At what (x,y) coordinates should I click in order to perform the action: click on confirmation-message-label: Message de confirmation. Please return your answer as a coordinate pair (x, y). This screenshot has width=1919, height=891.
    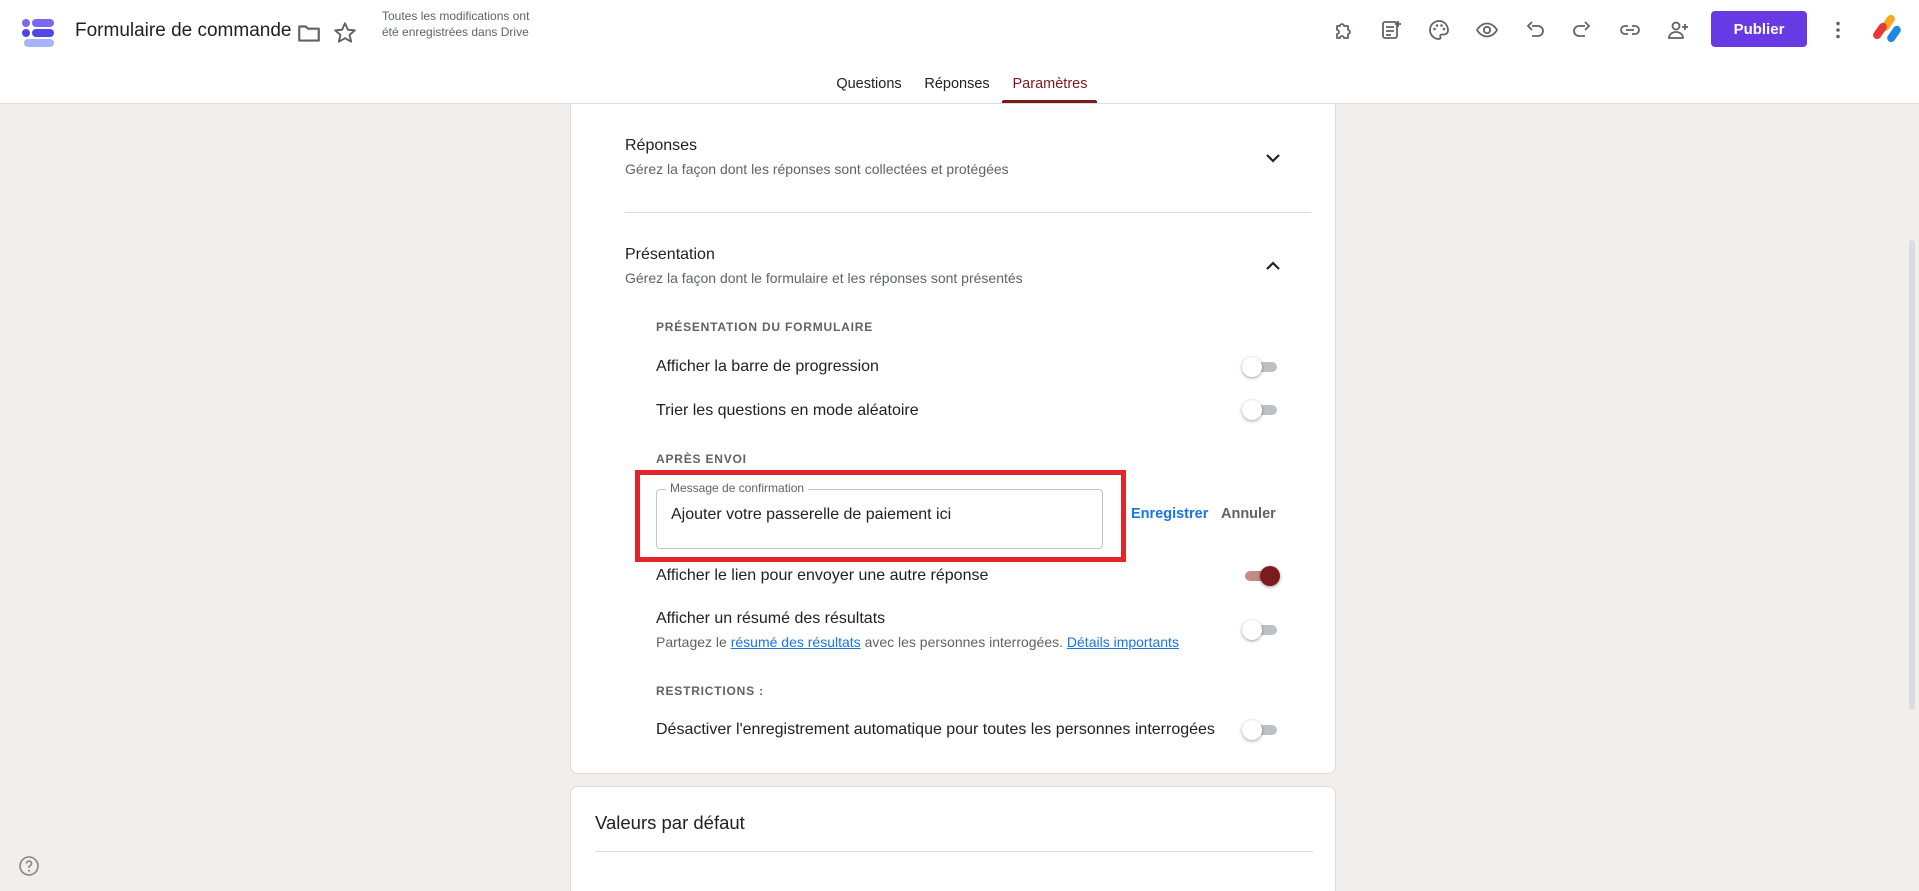
    Looking at the image, I should click on (737, 488).